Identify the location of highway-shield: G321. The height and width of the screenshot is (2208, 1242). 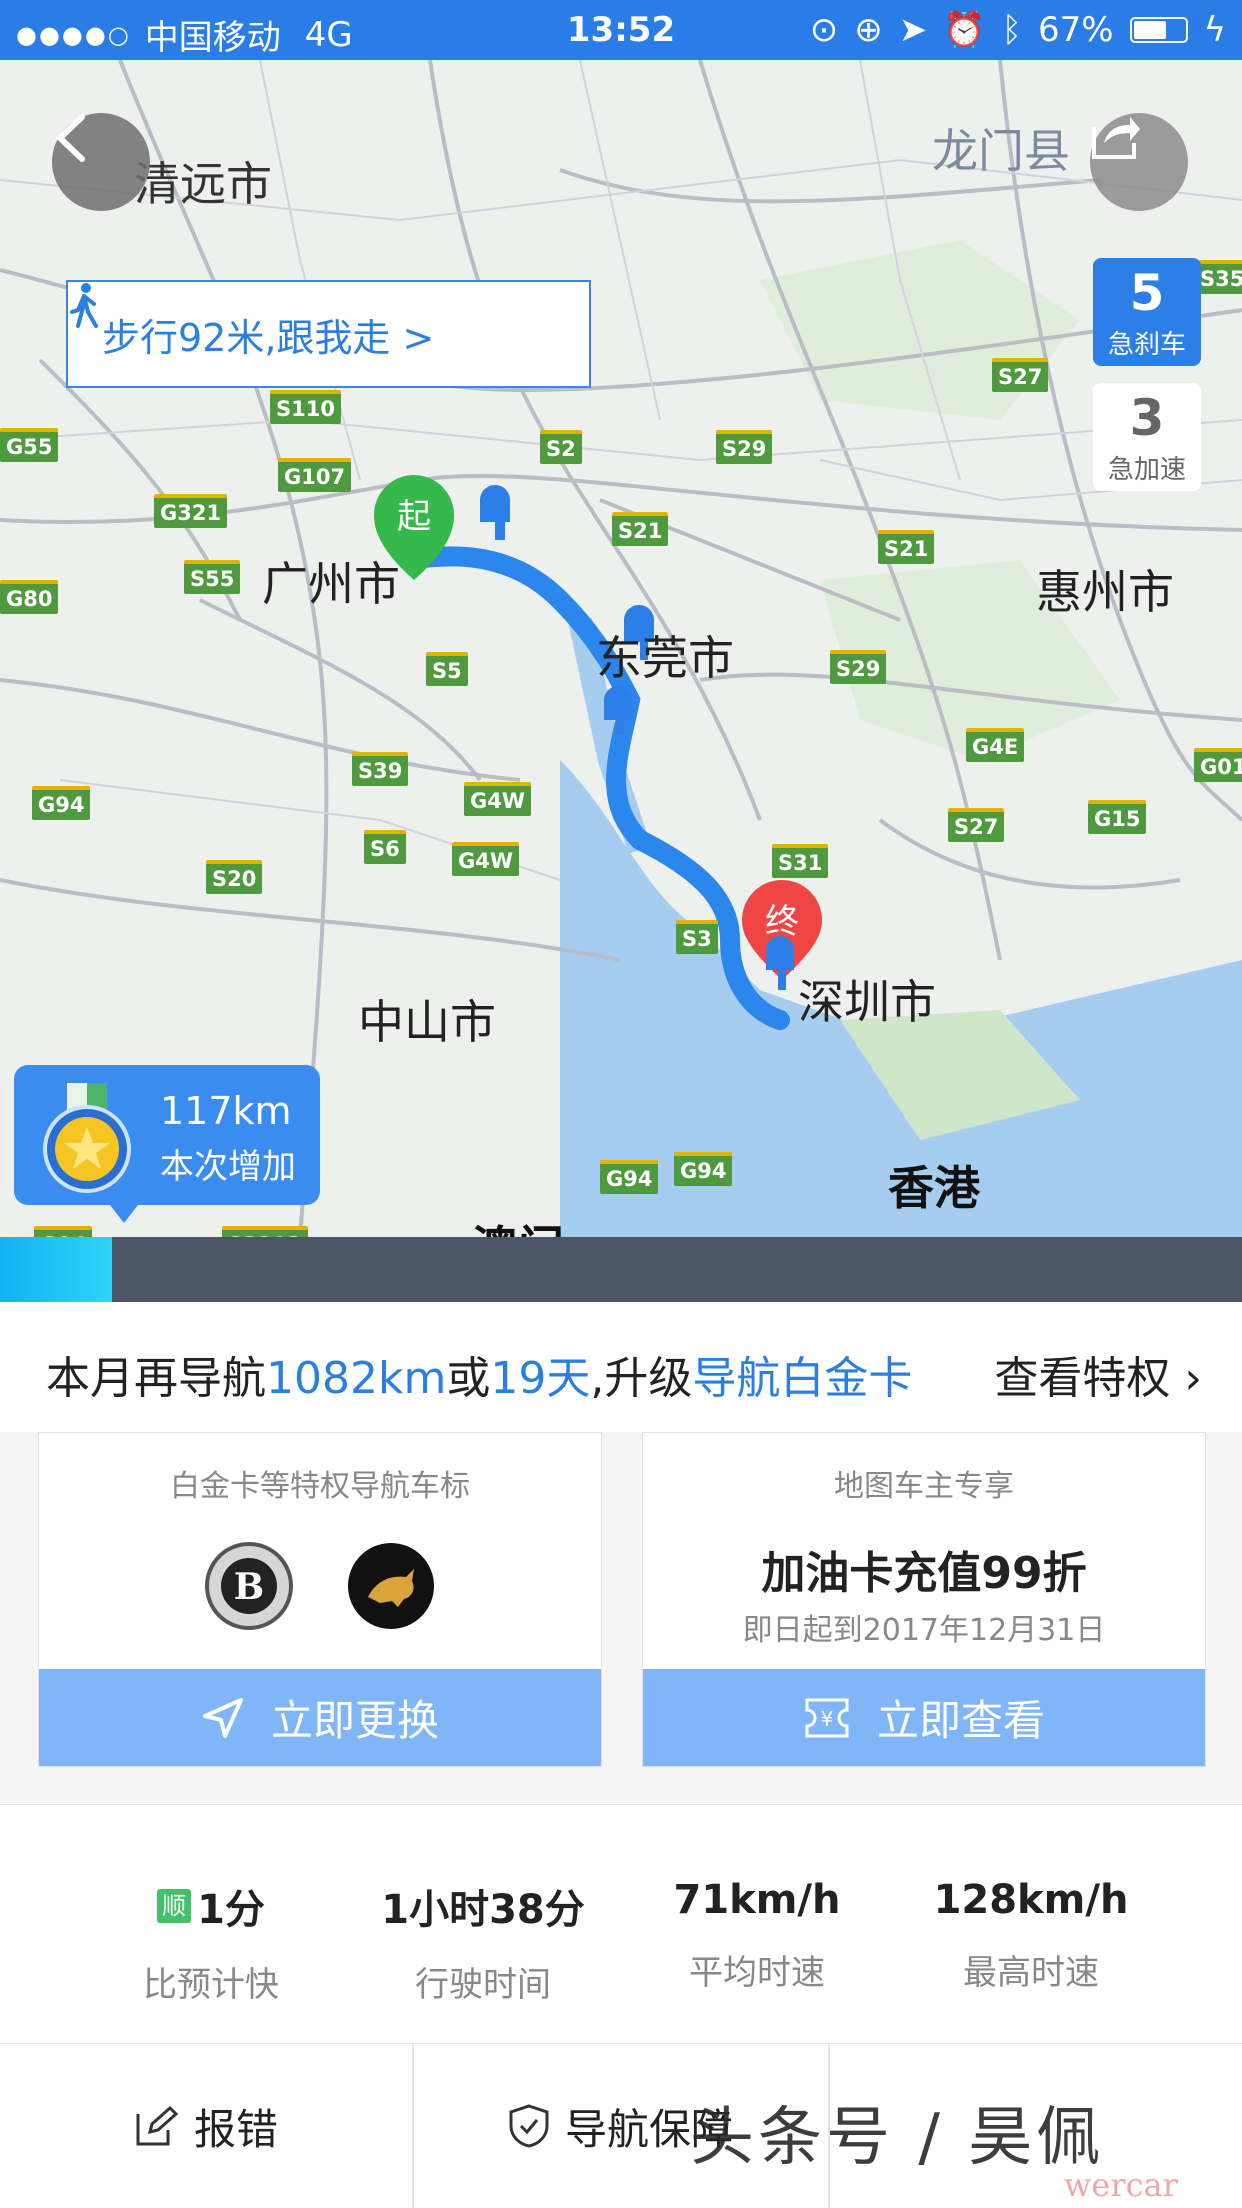
(191, 511).